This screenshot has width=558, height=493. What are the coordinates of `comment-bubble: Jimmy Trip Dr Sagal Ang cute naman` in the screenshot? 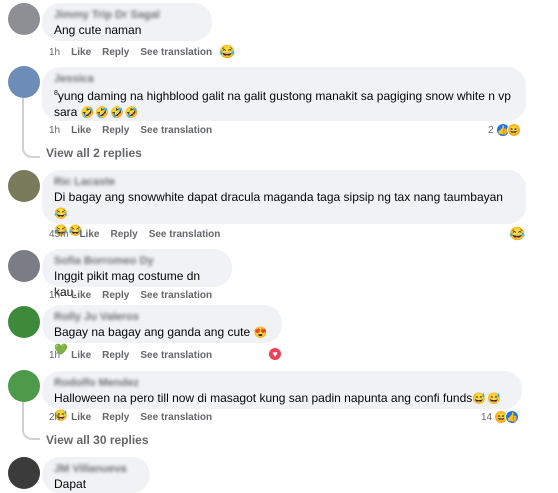 It's located at (127, 22).